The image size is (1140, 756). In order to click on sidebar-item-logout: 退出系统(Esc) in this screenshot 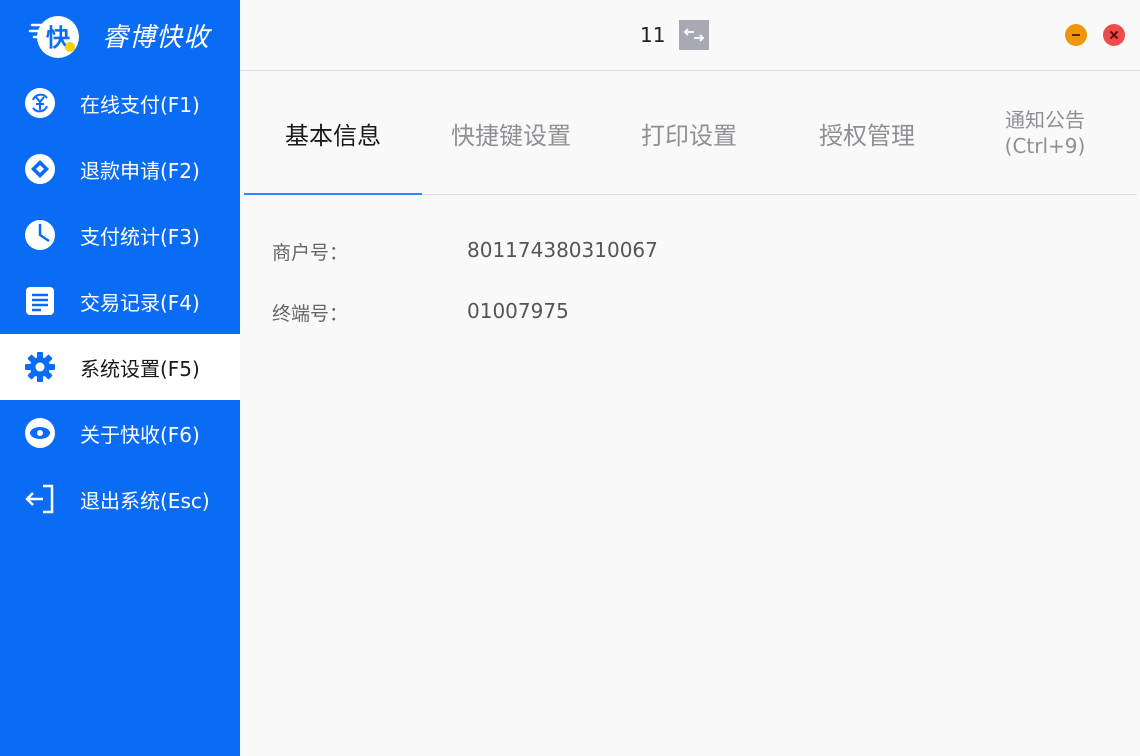, I will do `click(120, 499)`.